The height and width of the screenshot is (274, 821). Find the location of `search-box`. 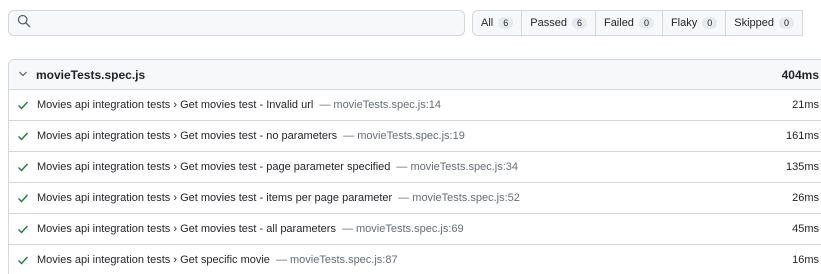

search-box is located at coordinates (236, 23).